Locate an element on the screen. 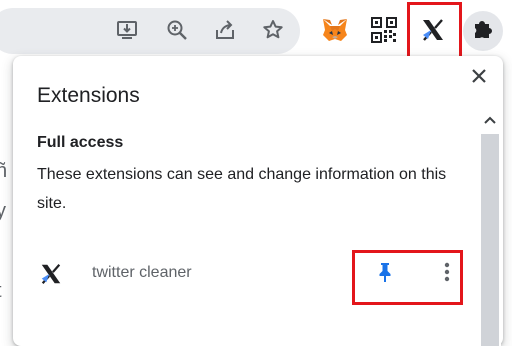 The image size is (512, 346). highlight-box-x-extension is located at coordinates (434, 31).